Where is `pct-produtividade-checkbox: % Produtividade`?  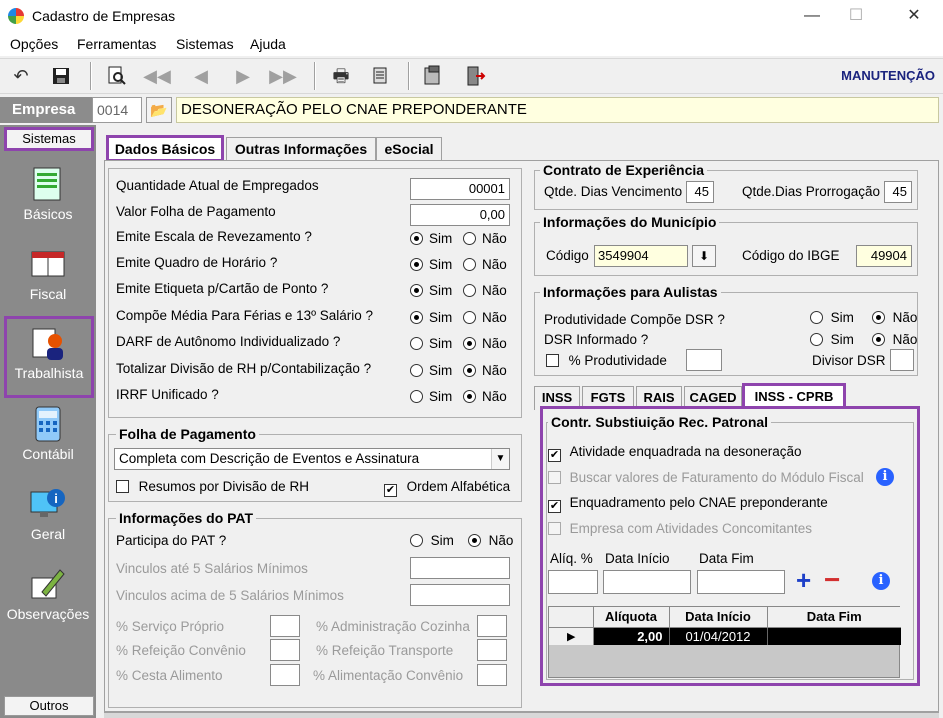 pct-produtividade-checkbox: % Produtividade is located at coordinates (606, 360).